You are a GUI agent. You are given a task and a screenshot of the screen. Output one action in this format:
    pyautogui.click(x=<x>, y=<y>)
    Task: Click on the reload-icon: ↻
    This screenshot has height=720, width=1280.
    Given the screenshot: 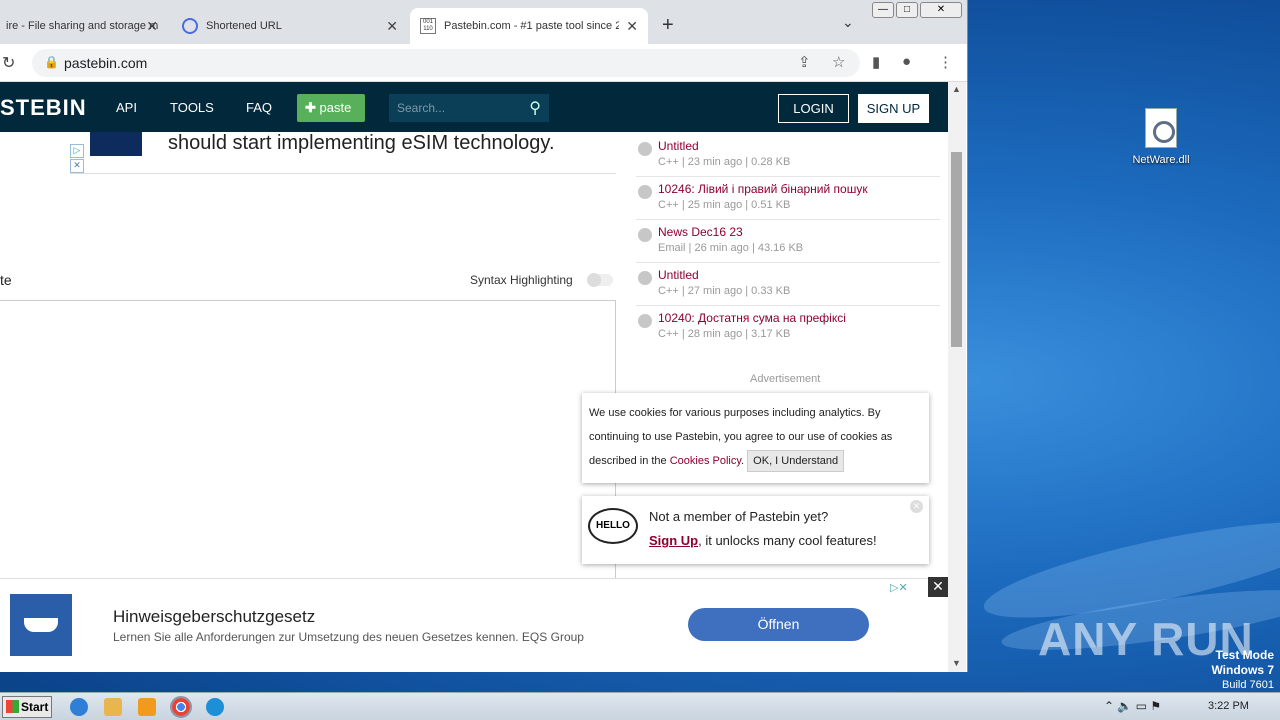 What is the action you would take?
    pyautogui.click(x=8, y=63)
    